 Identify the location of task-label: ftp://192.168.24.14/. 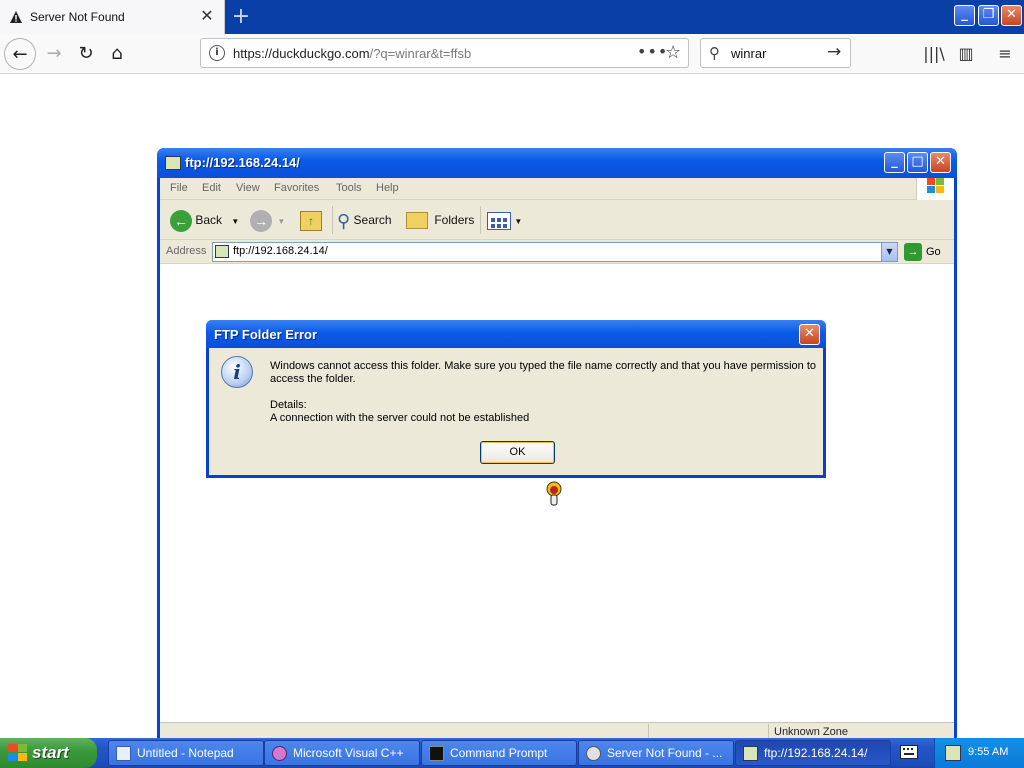
(816, 753).